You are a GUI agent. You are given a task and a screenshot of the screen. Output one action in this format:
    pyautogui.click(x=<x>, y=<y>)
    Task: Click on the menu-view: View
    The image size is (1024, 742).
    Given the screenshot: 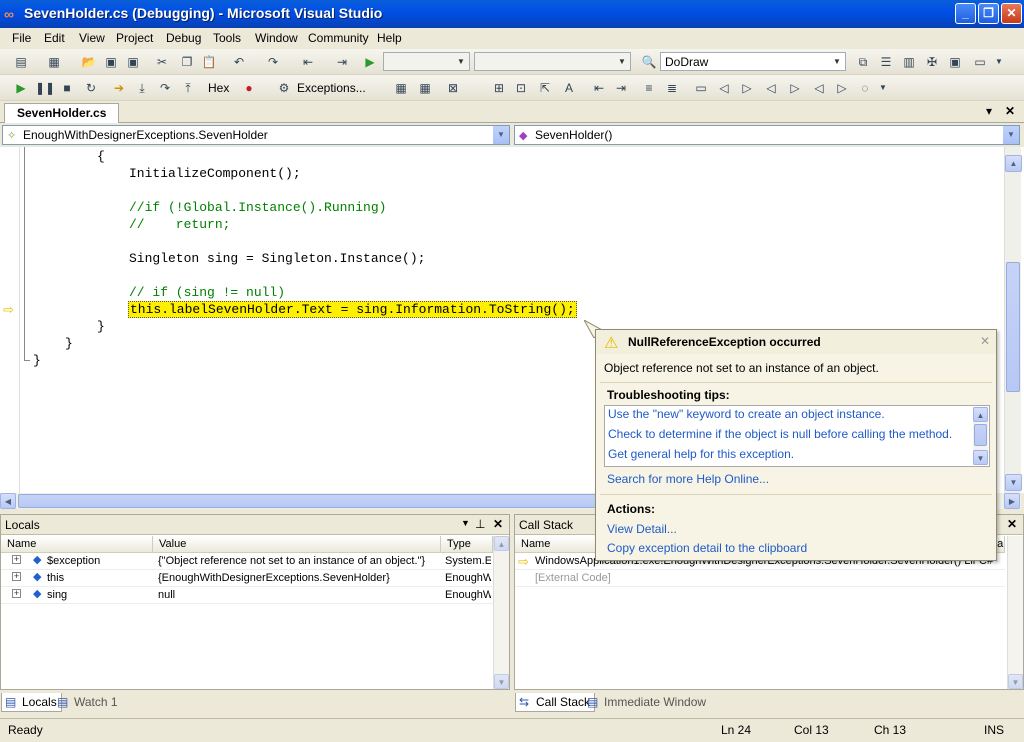 What is the action you would take?
    pyautogui.click(x=92, y=38)
    